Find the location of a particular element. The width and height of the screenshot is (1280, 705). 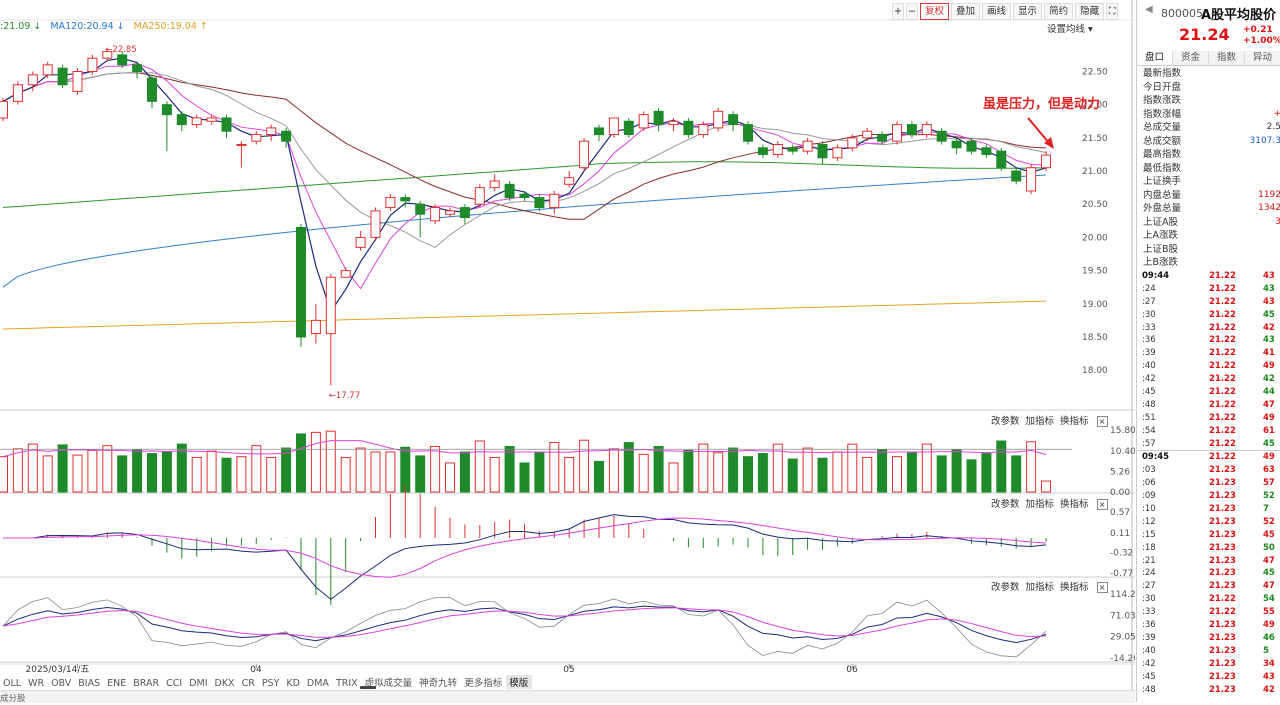

stats-row: 上证B股 is located at coordinates (1211, 250).